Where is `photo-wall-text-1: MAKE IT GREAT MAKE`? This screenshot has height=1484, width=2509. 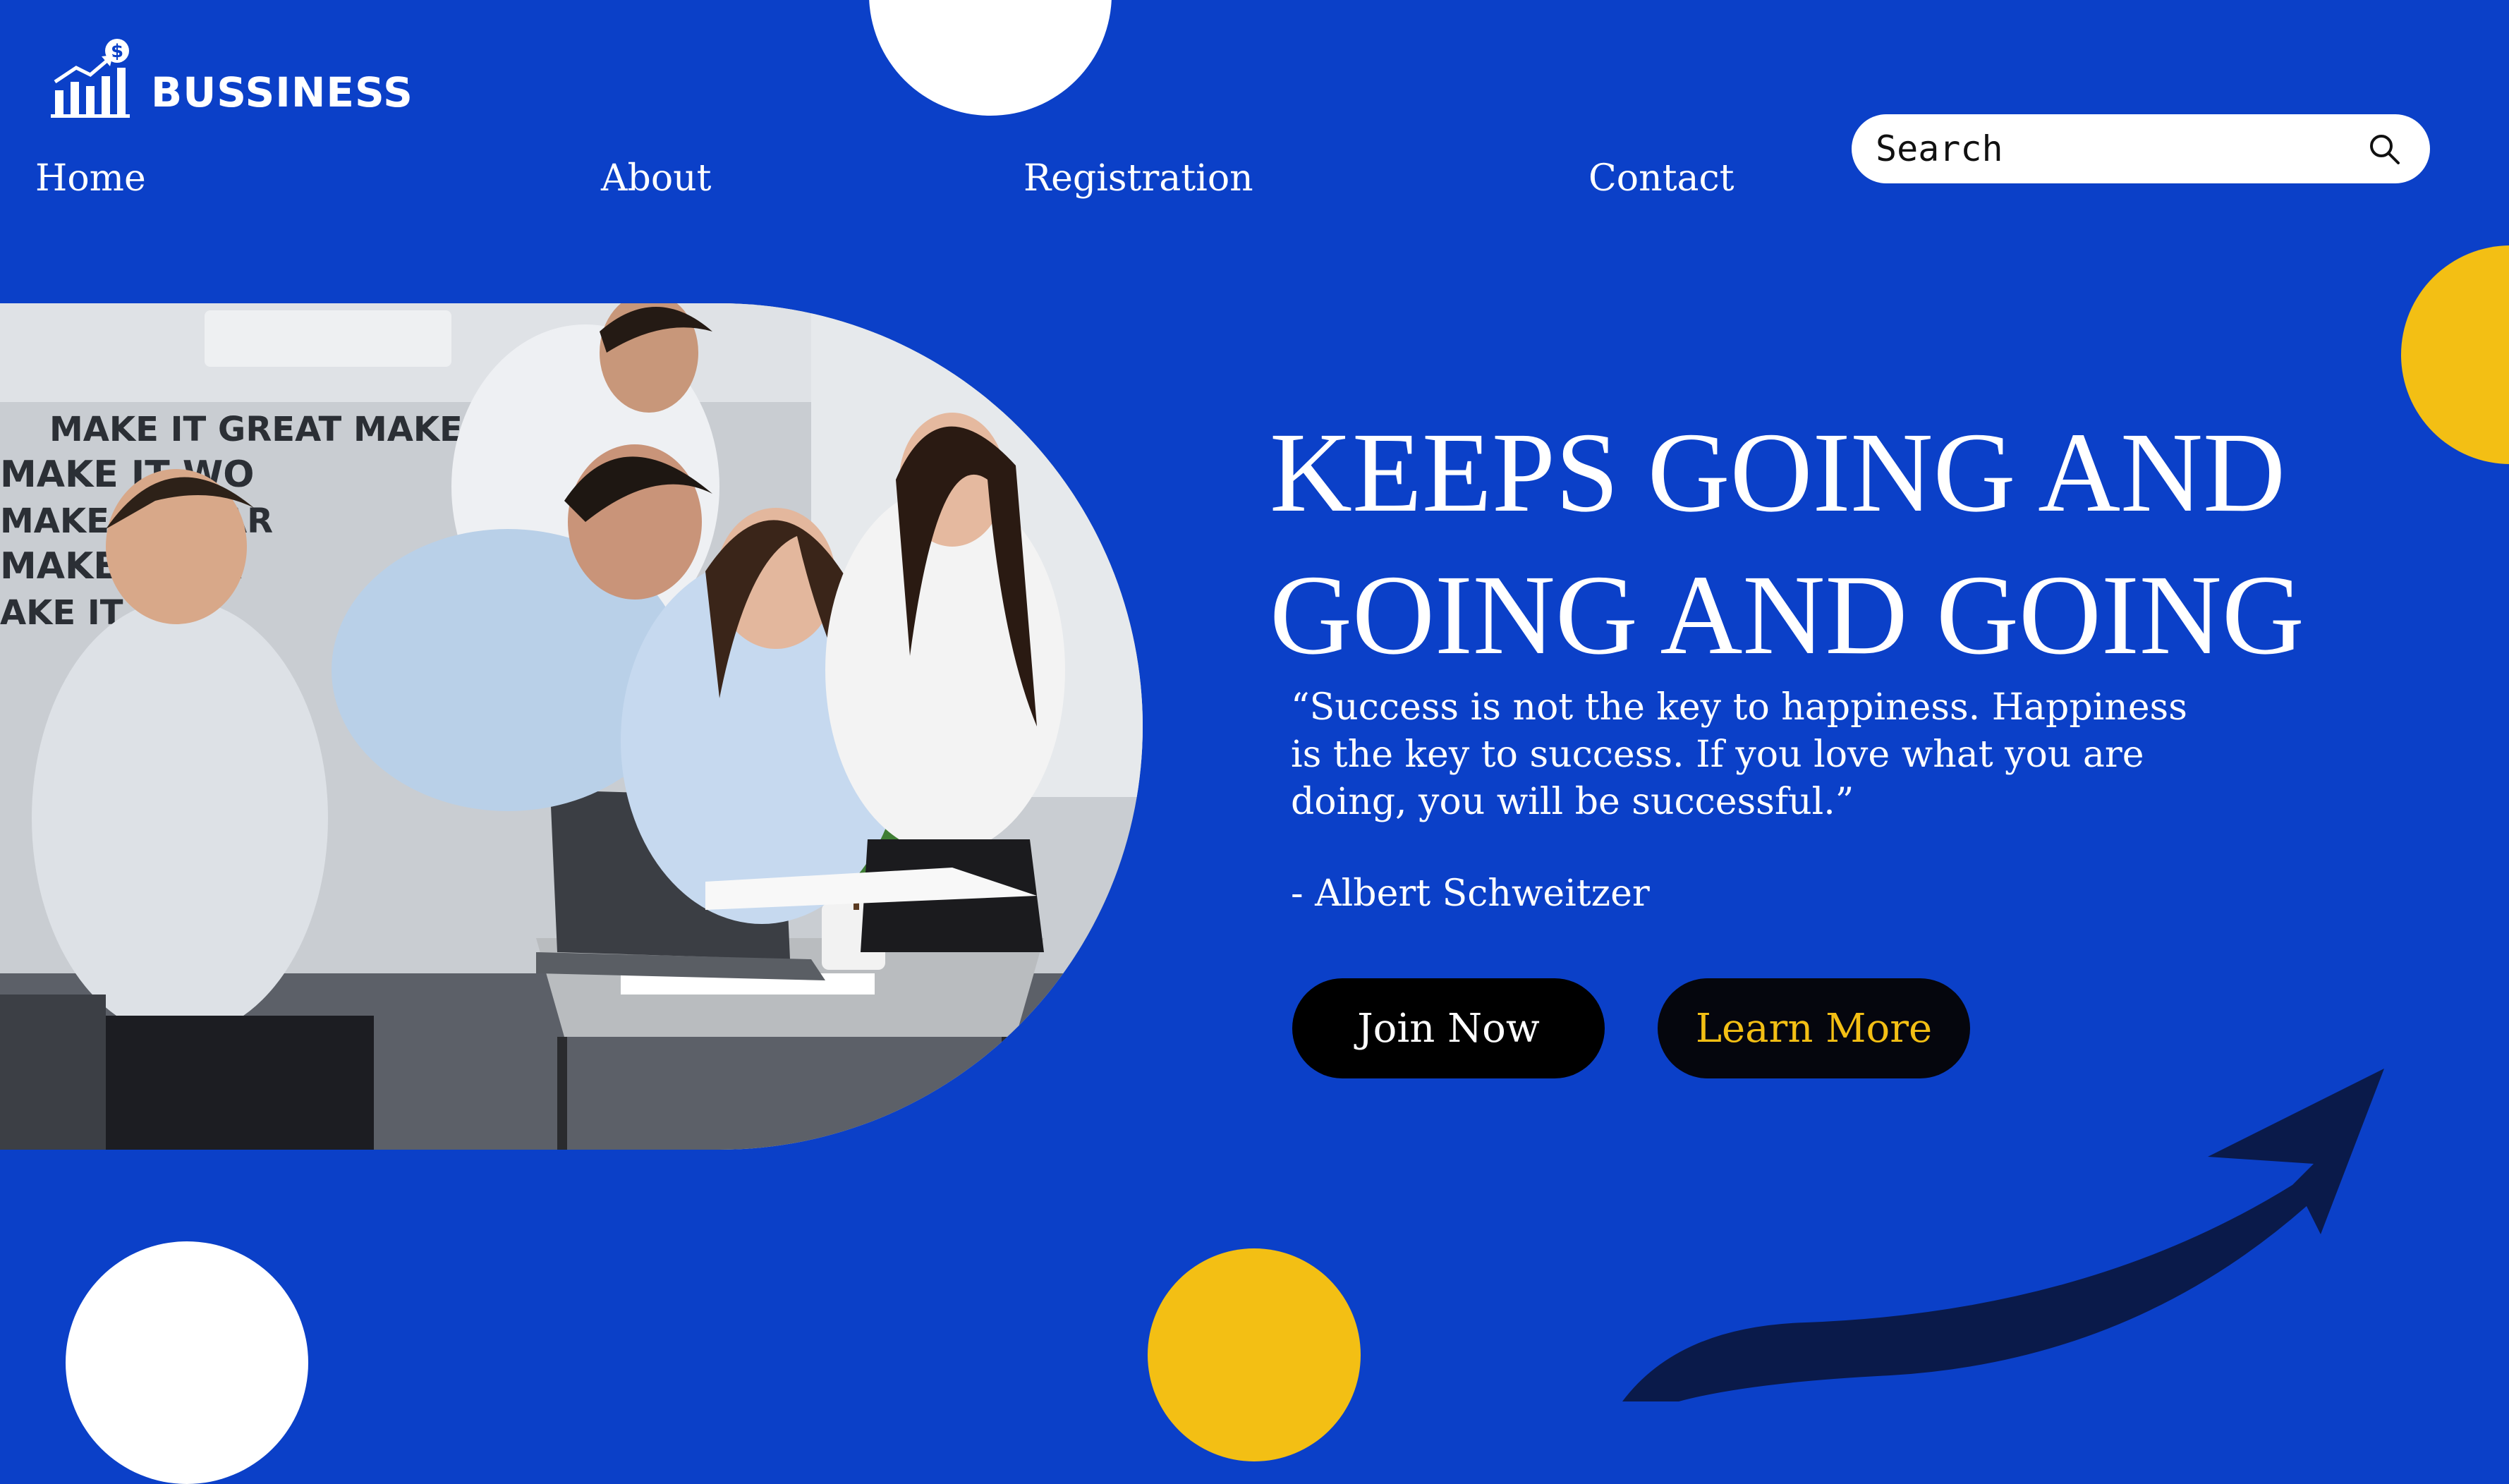
photo-wall-text-1: MAKE IT GREAT MAKE is located at coordinates (256, 429).